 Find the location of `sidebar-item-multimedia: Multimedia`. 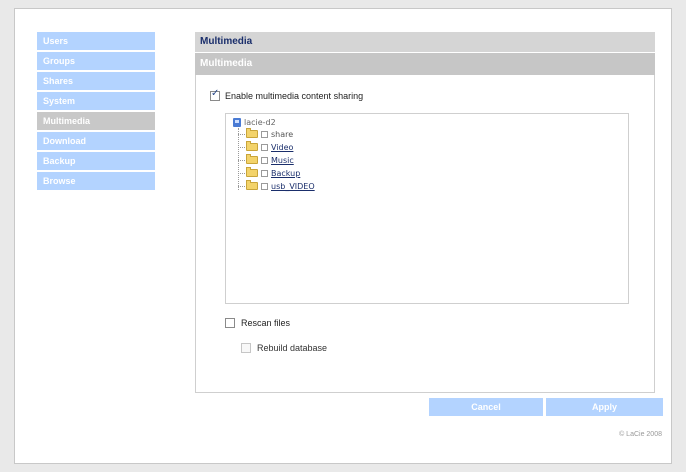

sidebar-item-multimedia: Multimedia is located at coordinates (96, 121).